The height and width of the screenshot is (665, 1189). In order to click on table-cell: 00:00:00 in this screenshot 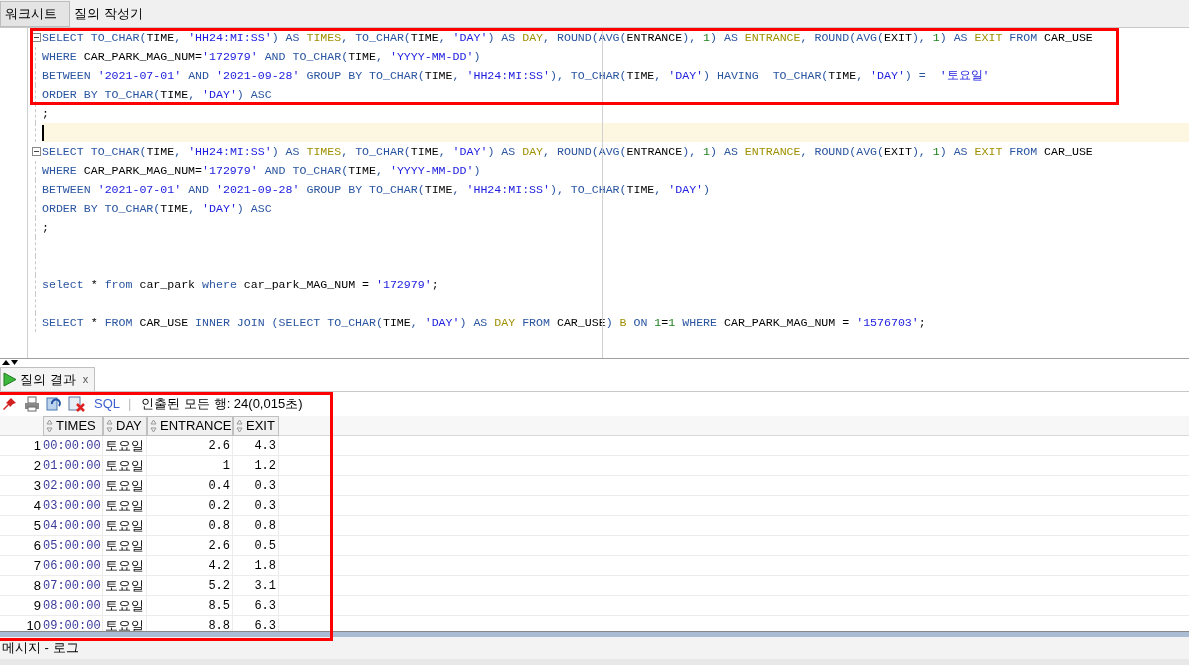, I will do `click(73, 445)`.